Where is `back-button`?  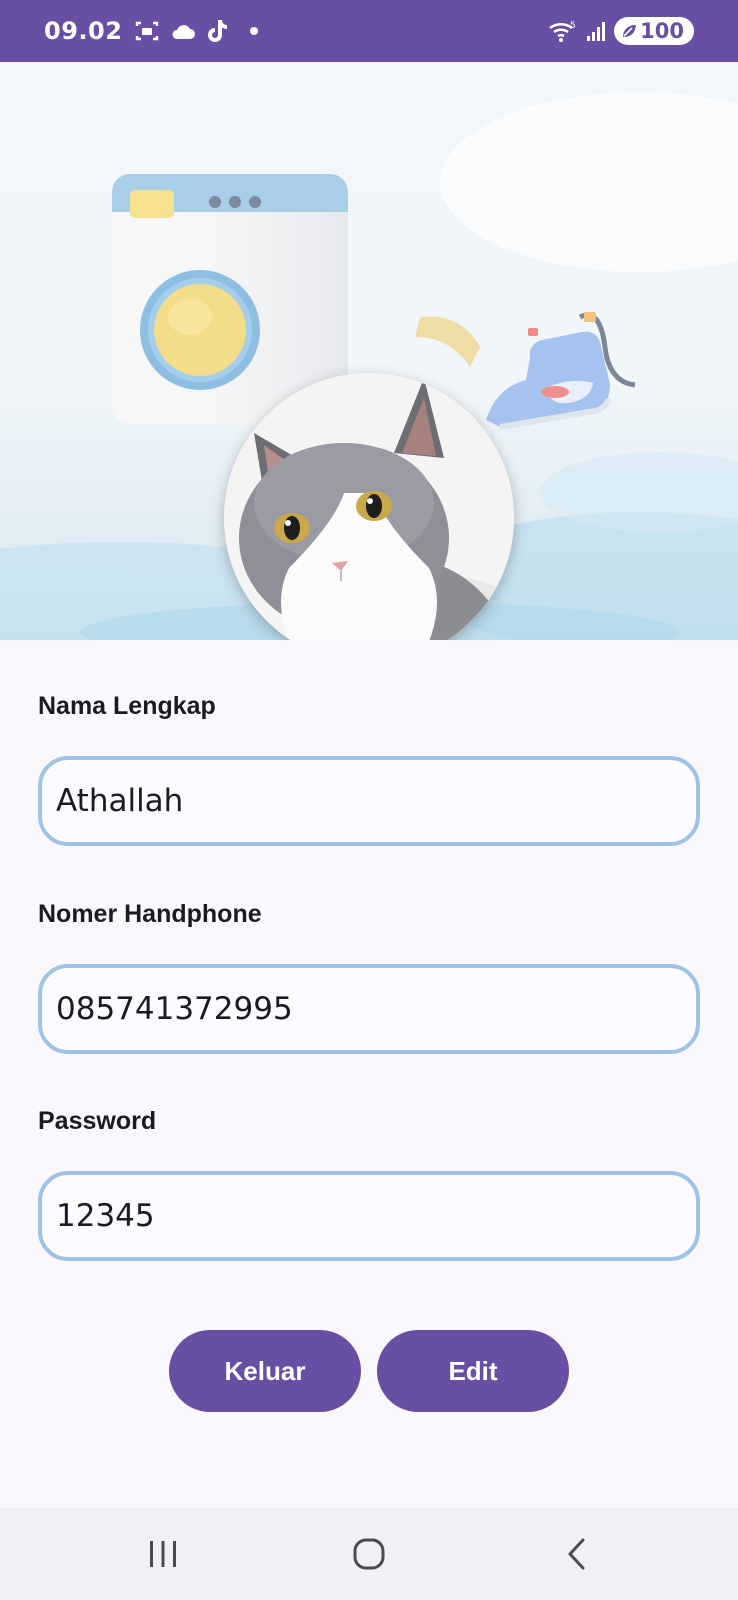 back-button is located at coordinates (577, 1554).